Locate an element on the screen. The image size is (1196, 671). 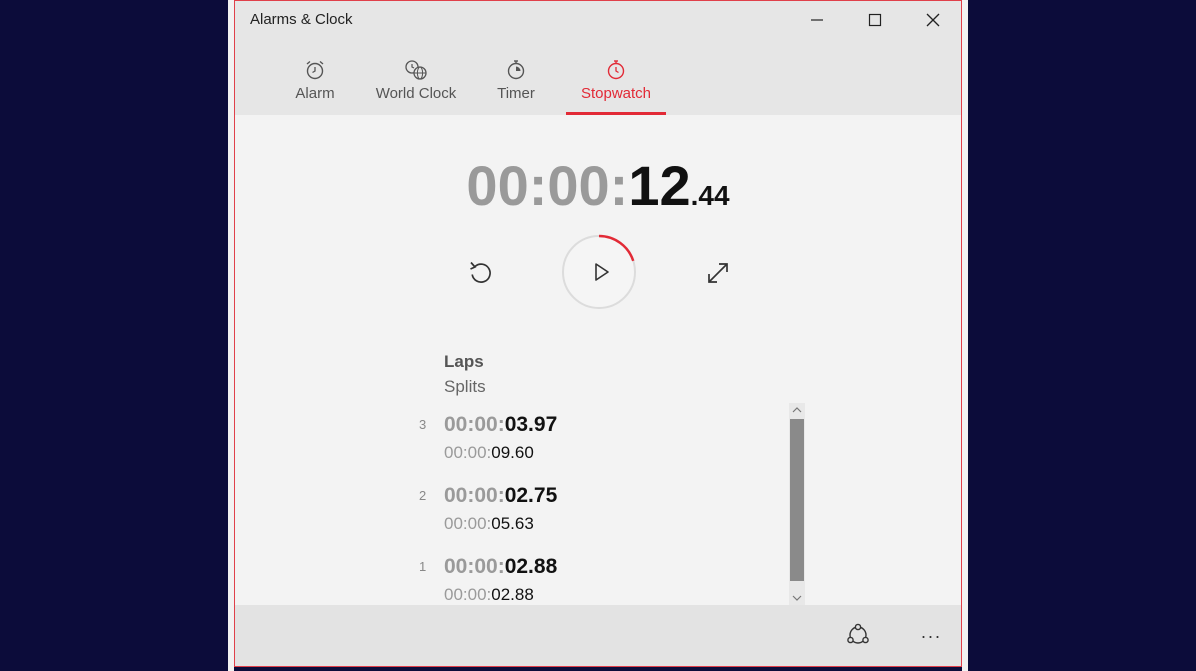
timer-minutes: 00 is located at coordinates (578, 185).